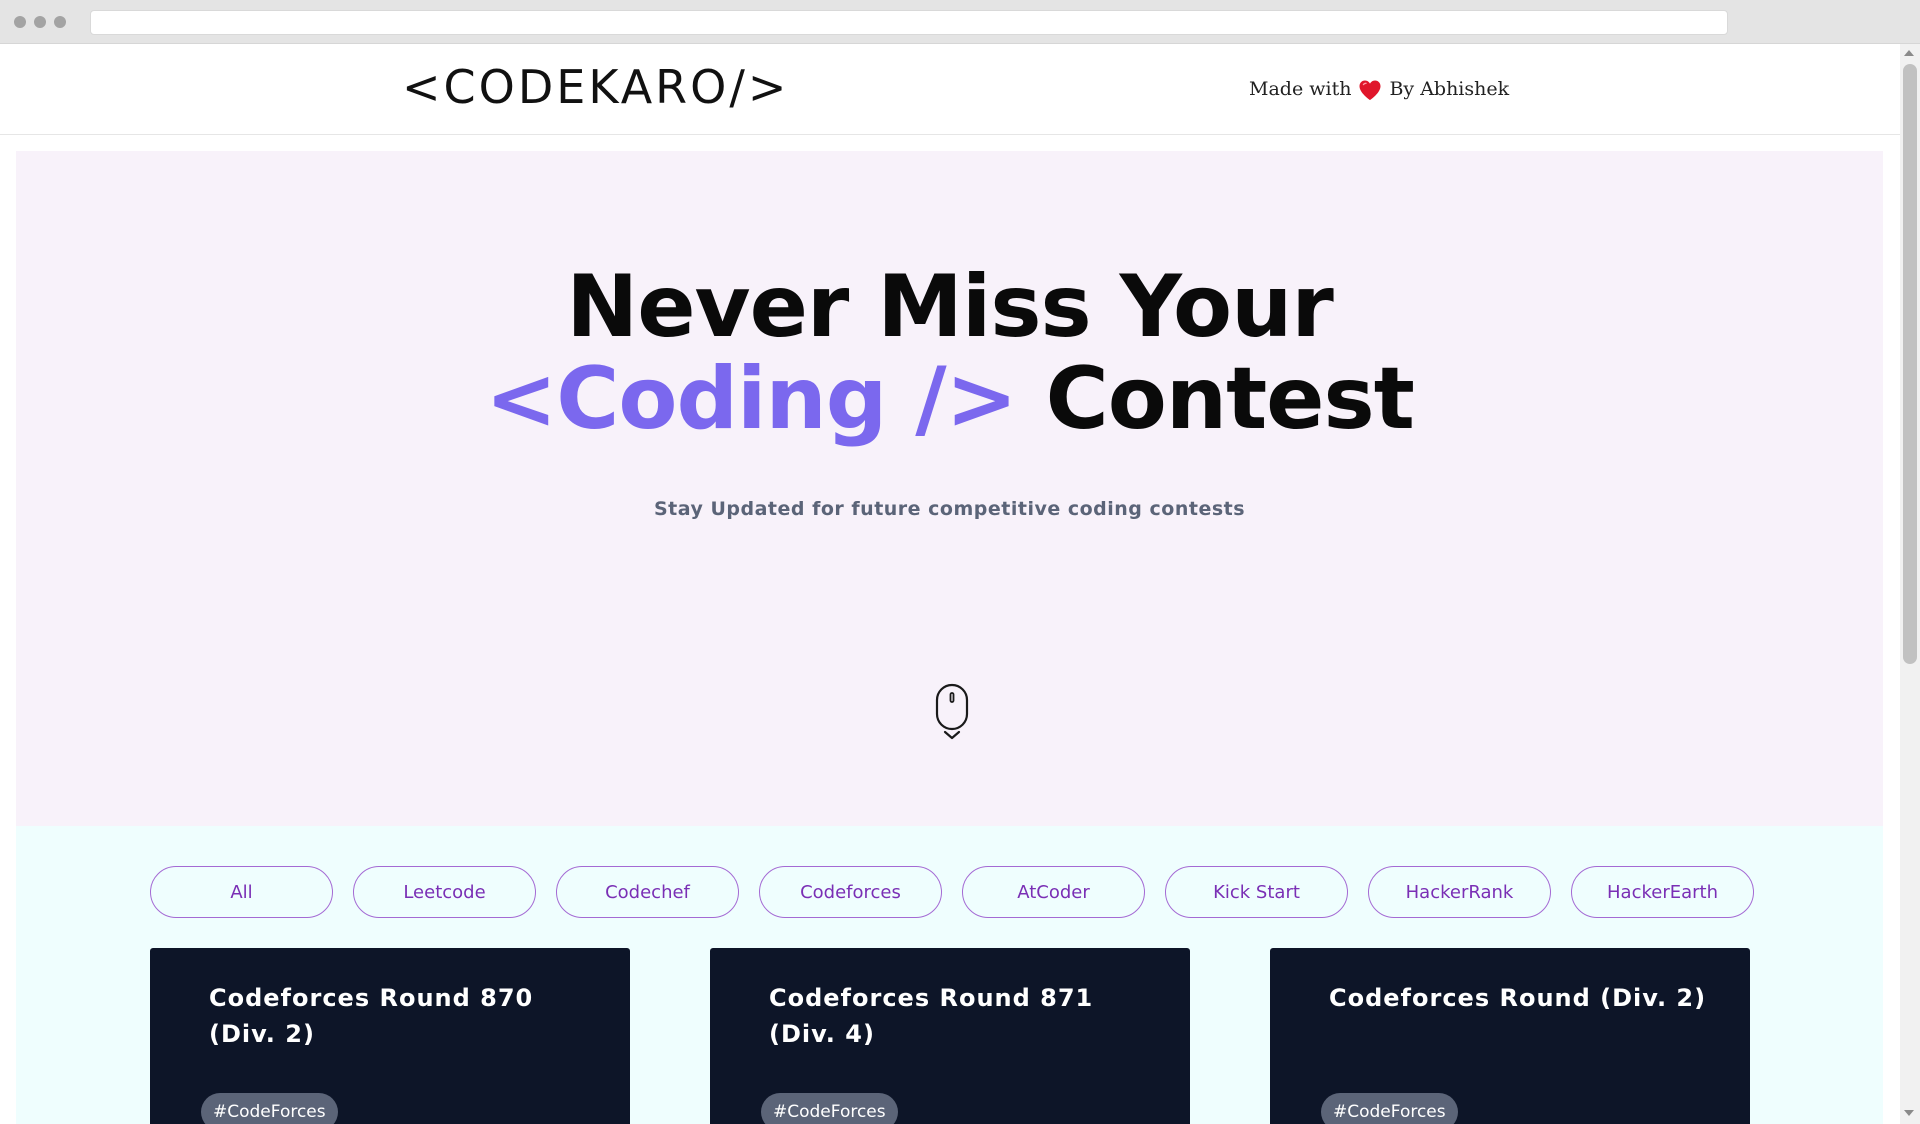  Describe the element at coordinates (850, 892) in the screenshot. I see `filter-codeforces-button: Codeforces` at that location.